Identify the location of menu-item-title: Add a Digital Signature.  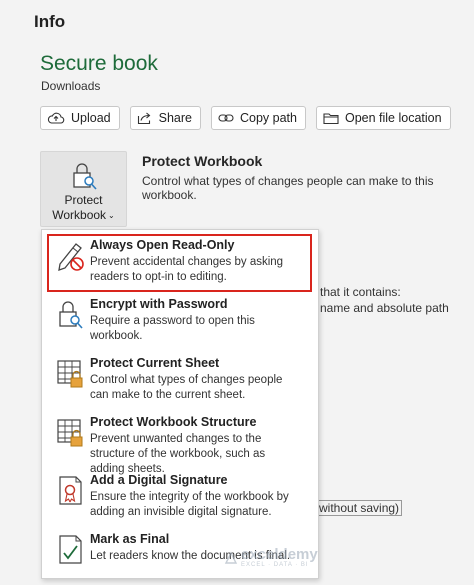
(159, 480).